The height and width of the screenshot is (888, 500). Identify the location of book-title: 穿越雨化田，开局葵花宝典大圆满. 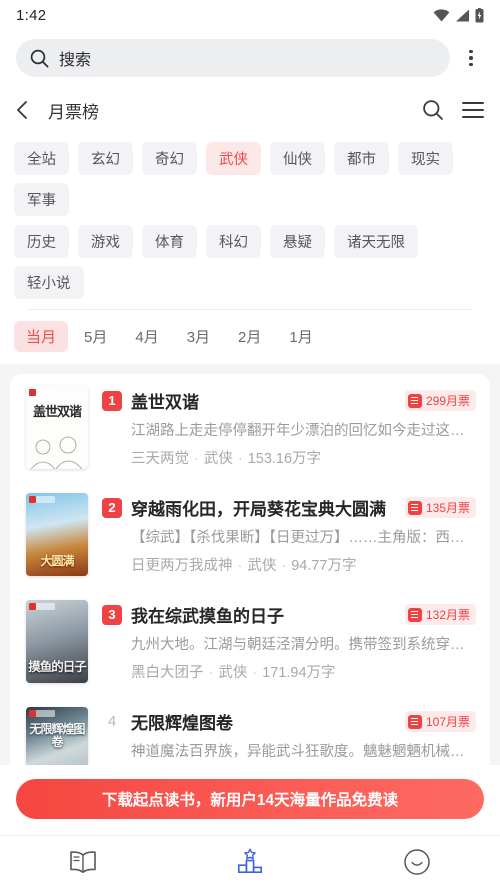
(263, 507).